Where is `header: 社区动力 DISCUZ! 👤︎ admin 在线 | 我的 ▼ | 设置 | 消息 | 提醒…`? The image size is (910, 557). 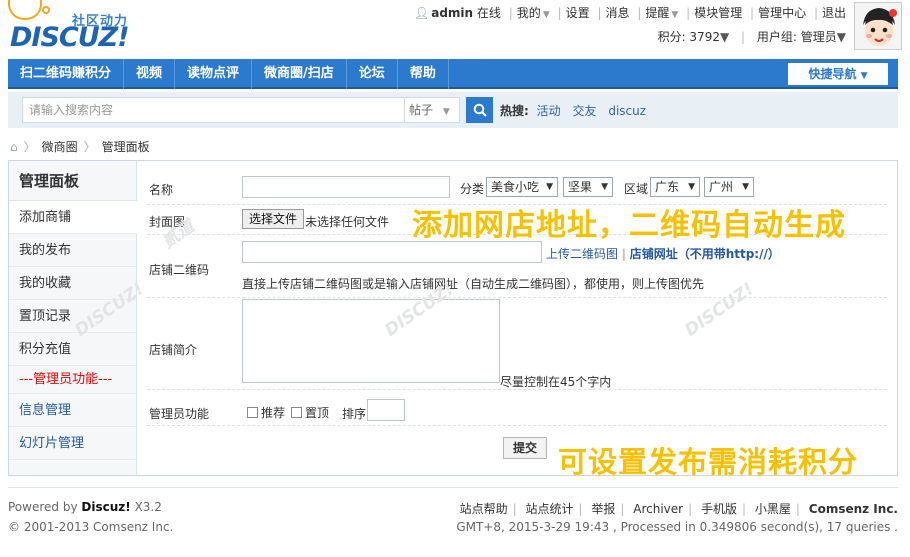
header: 社区动力 DISCUZ! 👤︎ admin 在线 | 我的 ▼ | 设置 | 消息 | 提醒… is located at coordinates (455, 28).